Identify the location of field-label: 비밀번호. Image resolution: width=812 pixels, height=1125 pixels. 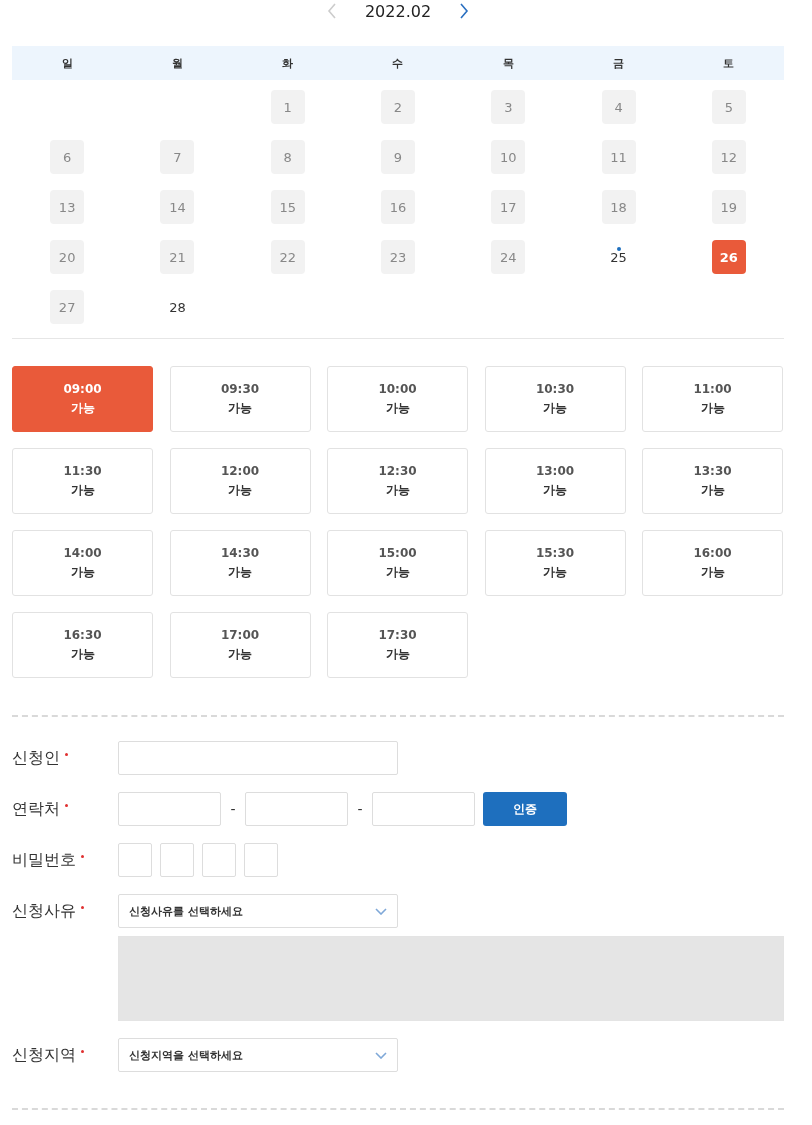
(65, 860).